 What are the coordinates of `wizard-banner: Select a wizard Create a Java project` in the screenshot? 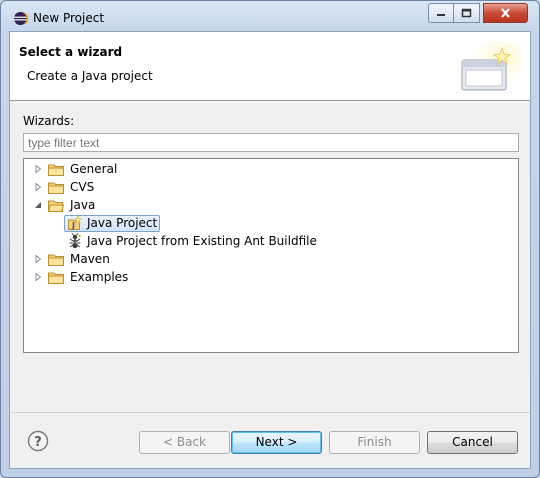 It's located at (270, 66).